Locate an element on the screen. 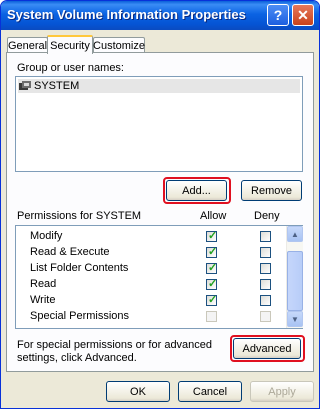  tab-customize-label: Customize is located at coordinates (119, 45).